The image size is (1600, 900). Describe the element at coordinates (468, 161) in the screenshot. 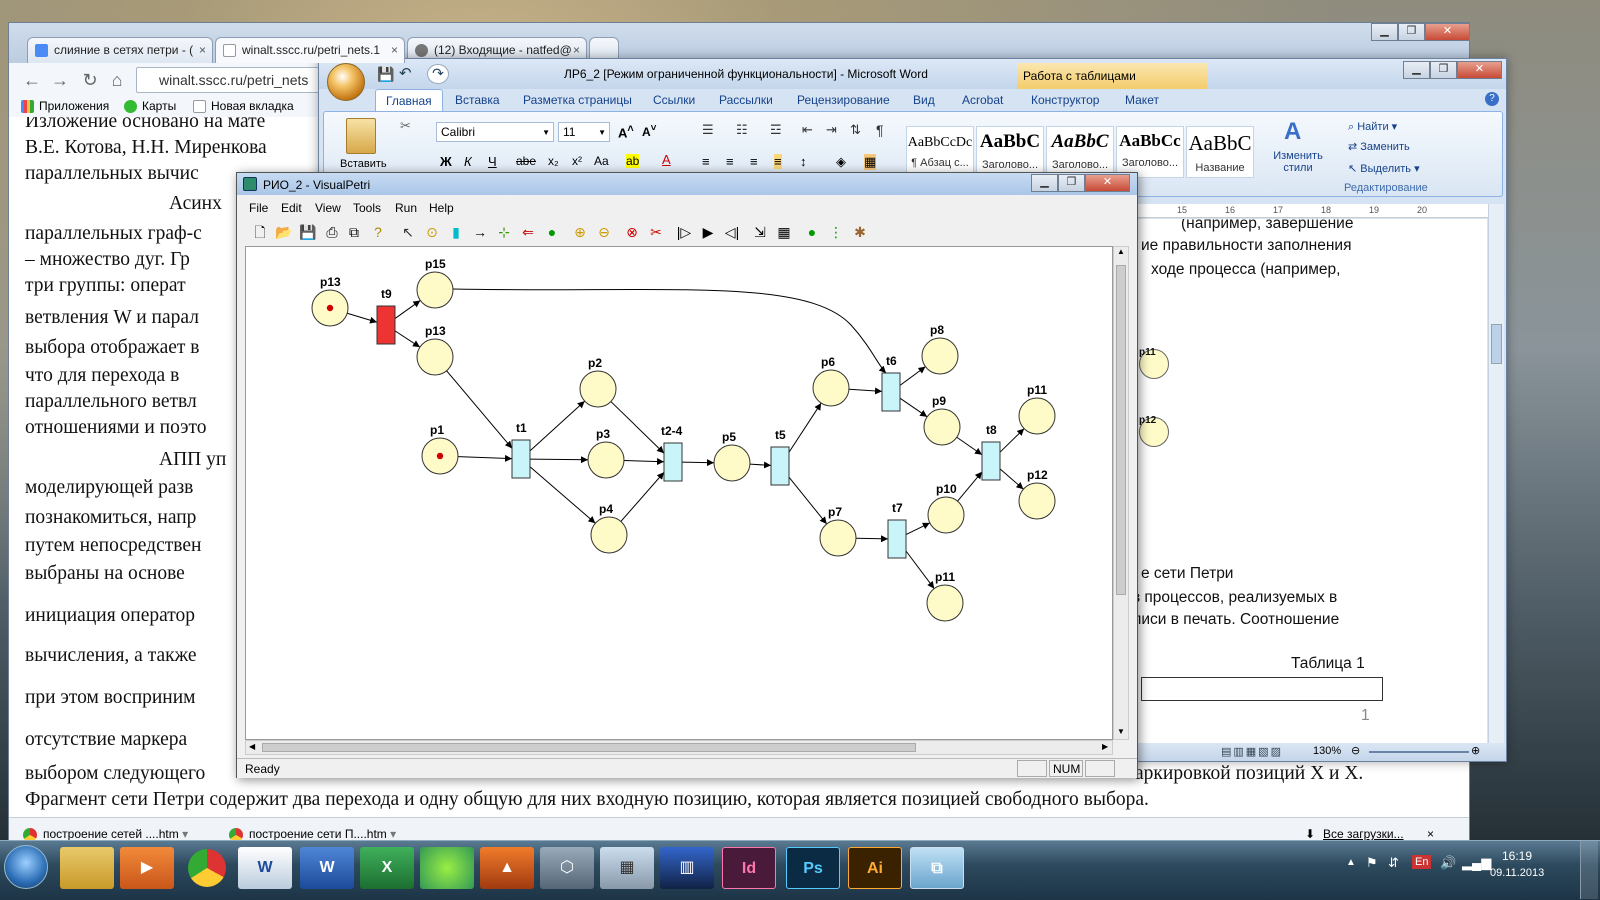

I see `italic-icon: К` at that location.